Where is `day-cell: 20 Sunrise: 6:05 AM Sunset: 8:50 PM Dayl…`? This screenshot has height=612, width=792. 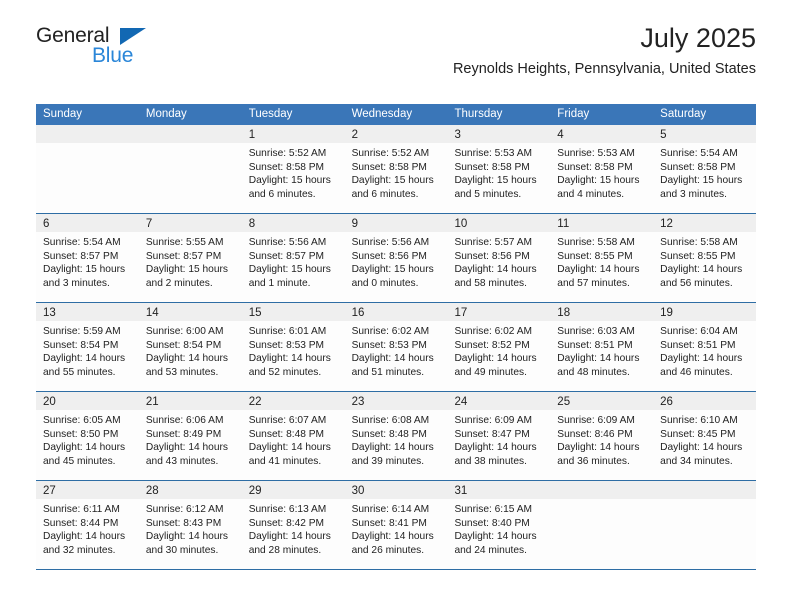
day-cell: 20 Sunrise: 6:05 AM Sunset: 8:50 PM Dayl… is located at coordinates (87, 436).